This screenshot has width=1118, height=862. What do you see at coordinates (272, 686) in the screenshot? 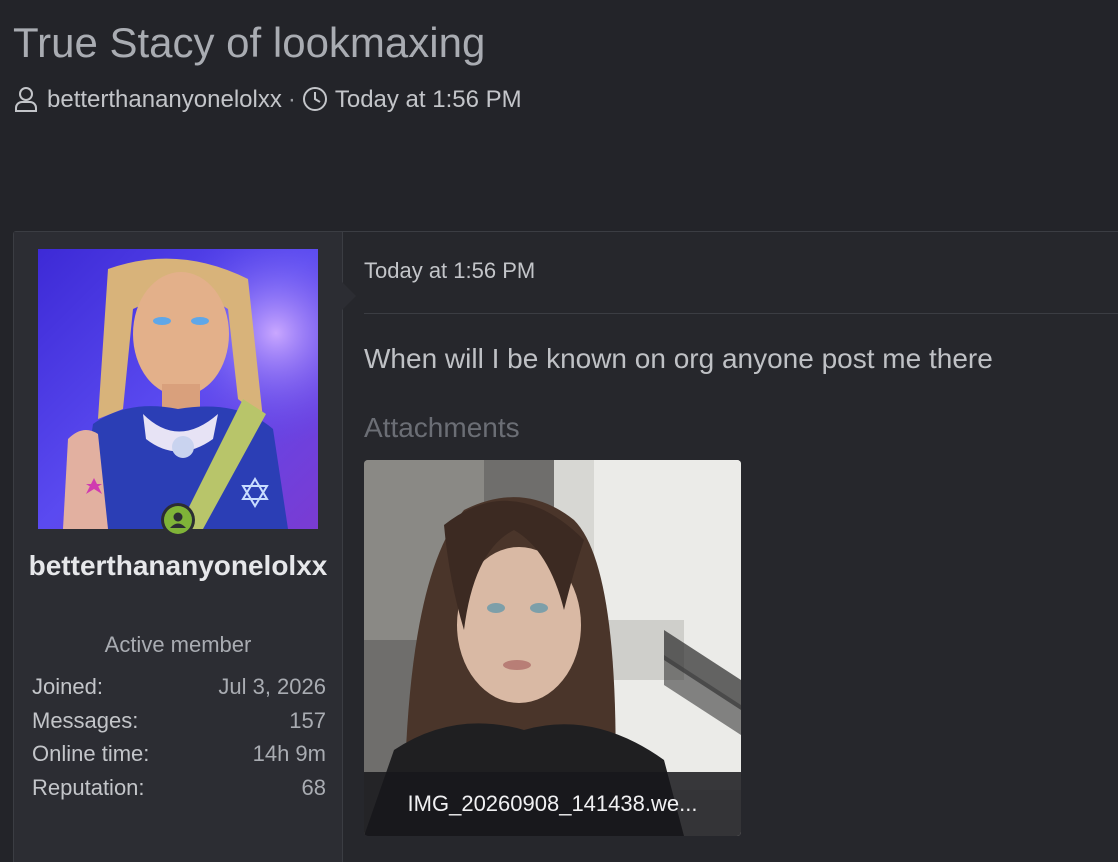
I see `stat-value: Jul 3, 2026` at bounding box center [272, 686].